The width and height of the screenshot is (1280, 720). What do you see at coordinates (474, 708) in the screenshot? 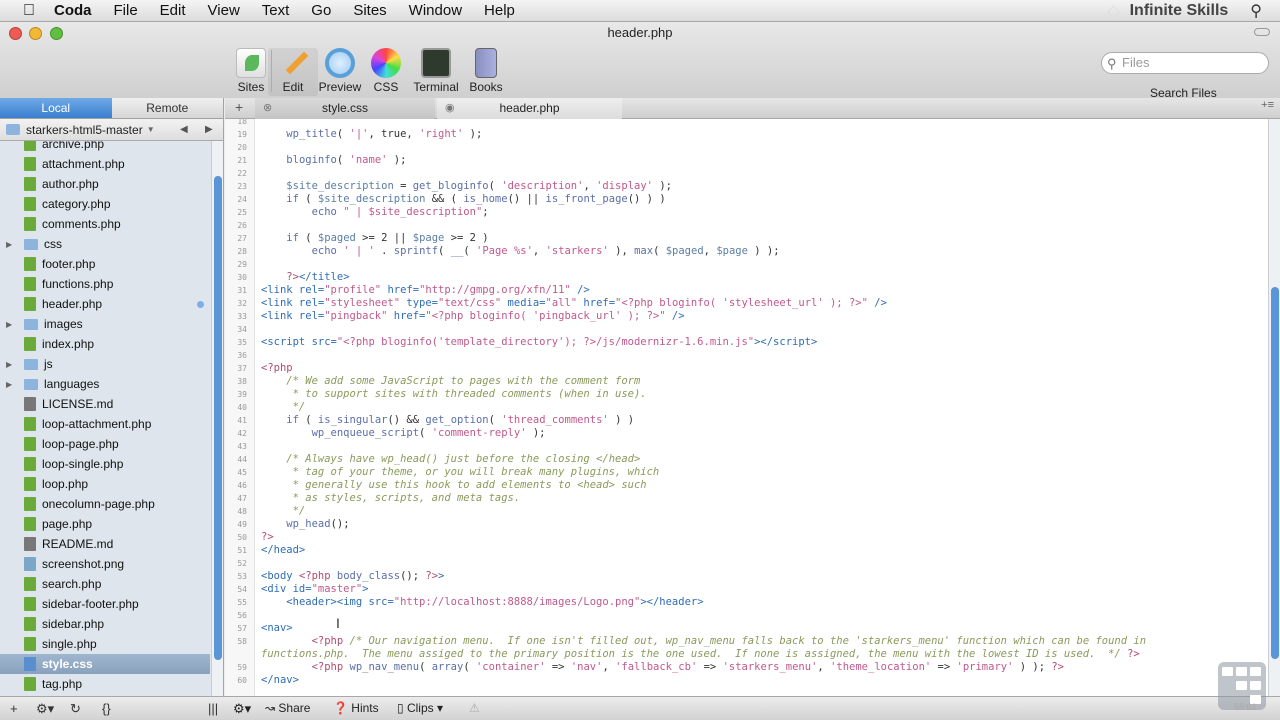
I see `warning-icon: ⚠` at bounding box center [474, 708].